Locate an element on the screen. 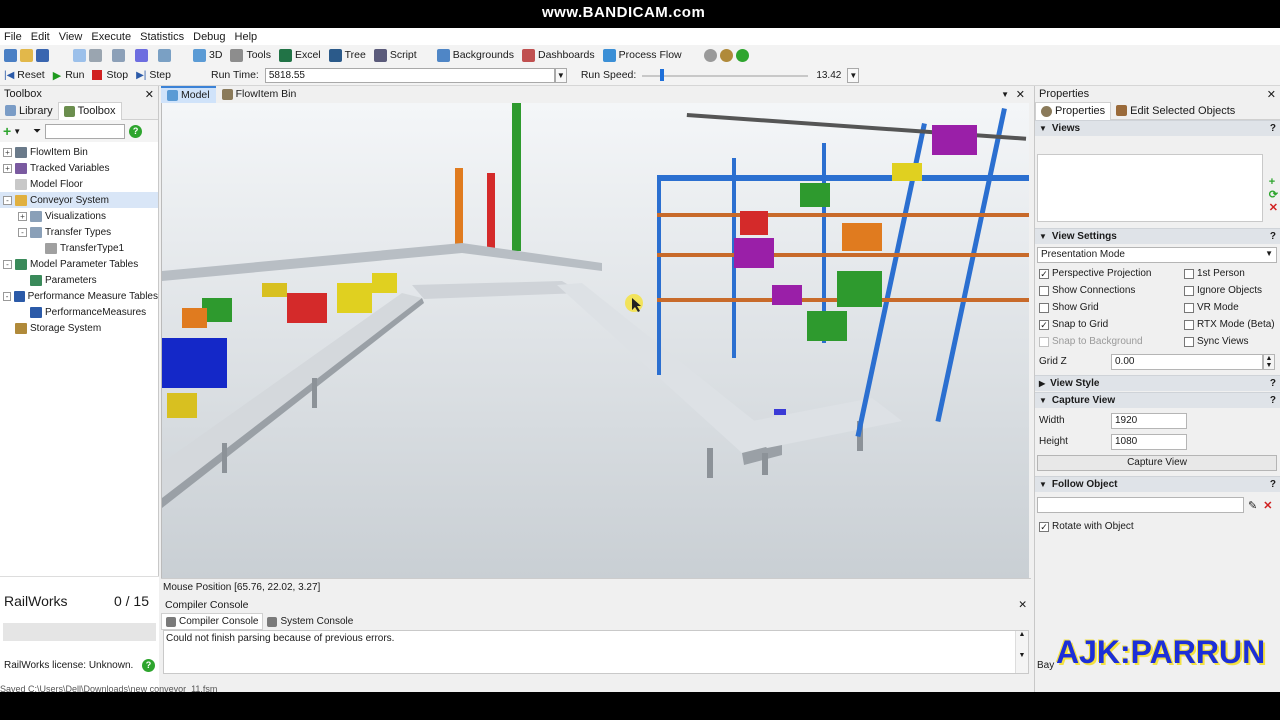  filter-icon: ⏷ is located at coordinates (37, 131).